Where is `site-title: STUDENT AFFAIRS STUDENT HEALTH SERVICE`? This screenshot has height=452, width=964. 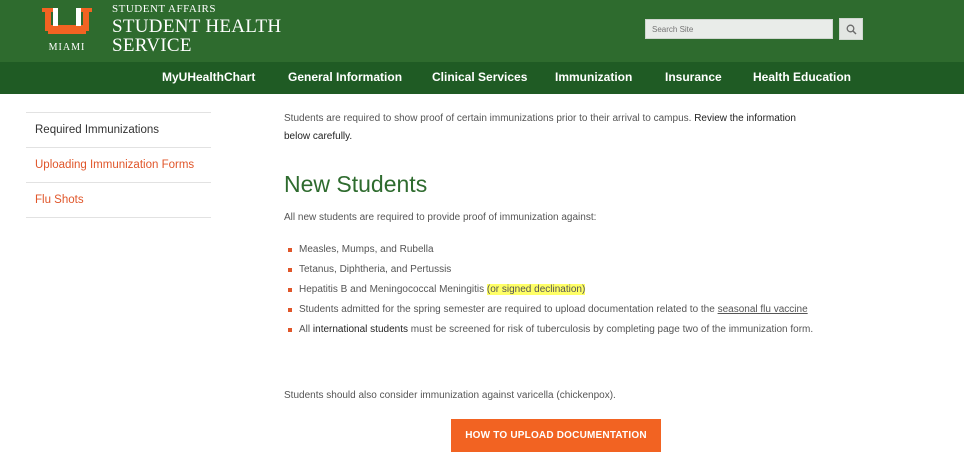 site-title: STUDENT AFFAIRS STUDENT HEALTH SERVICE is located at coordinates (197, 29).